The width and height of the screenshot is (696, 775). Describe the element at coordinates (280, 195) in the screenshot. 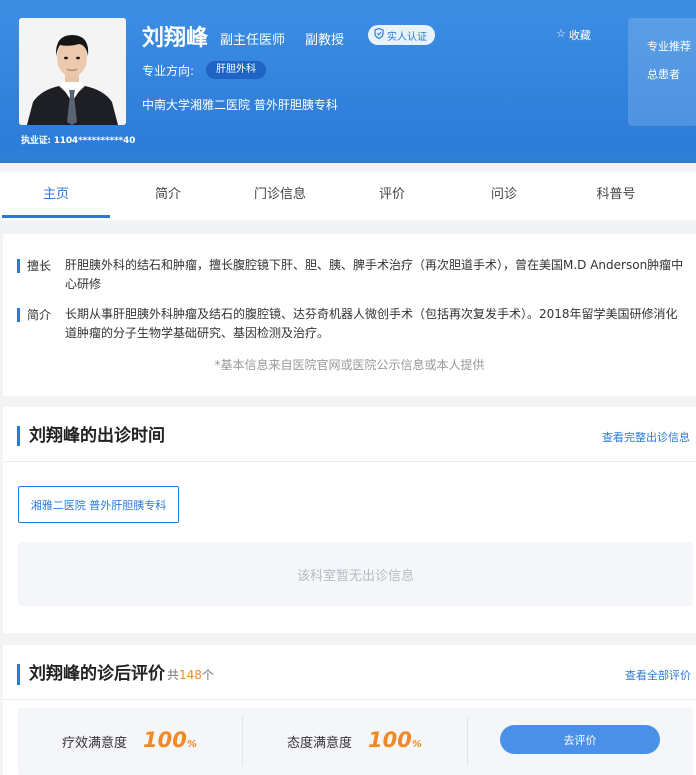

I see `tab-clinic-info: 门诊信息` at that location.